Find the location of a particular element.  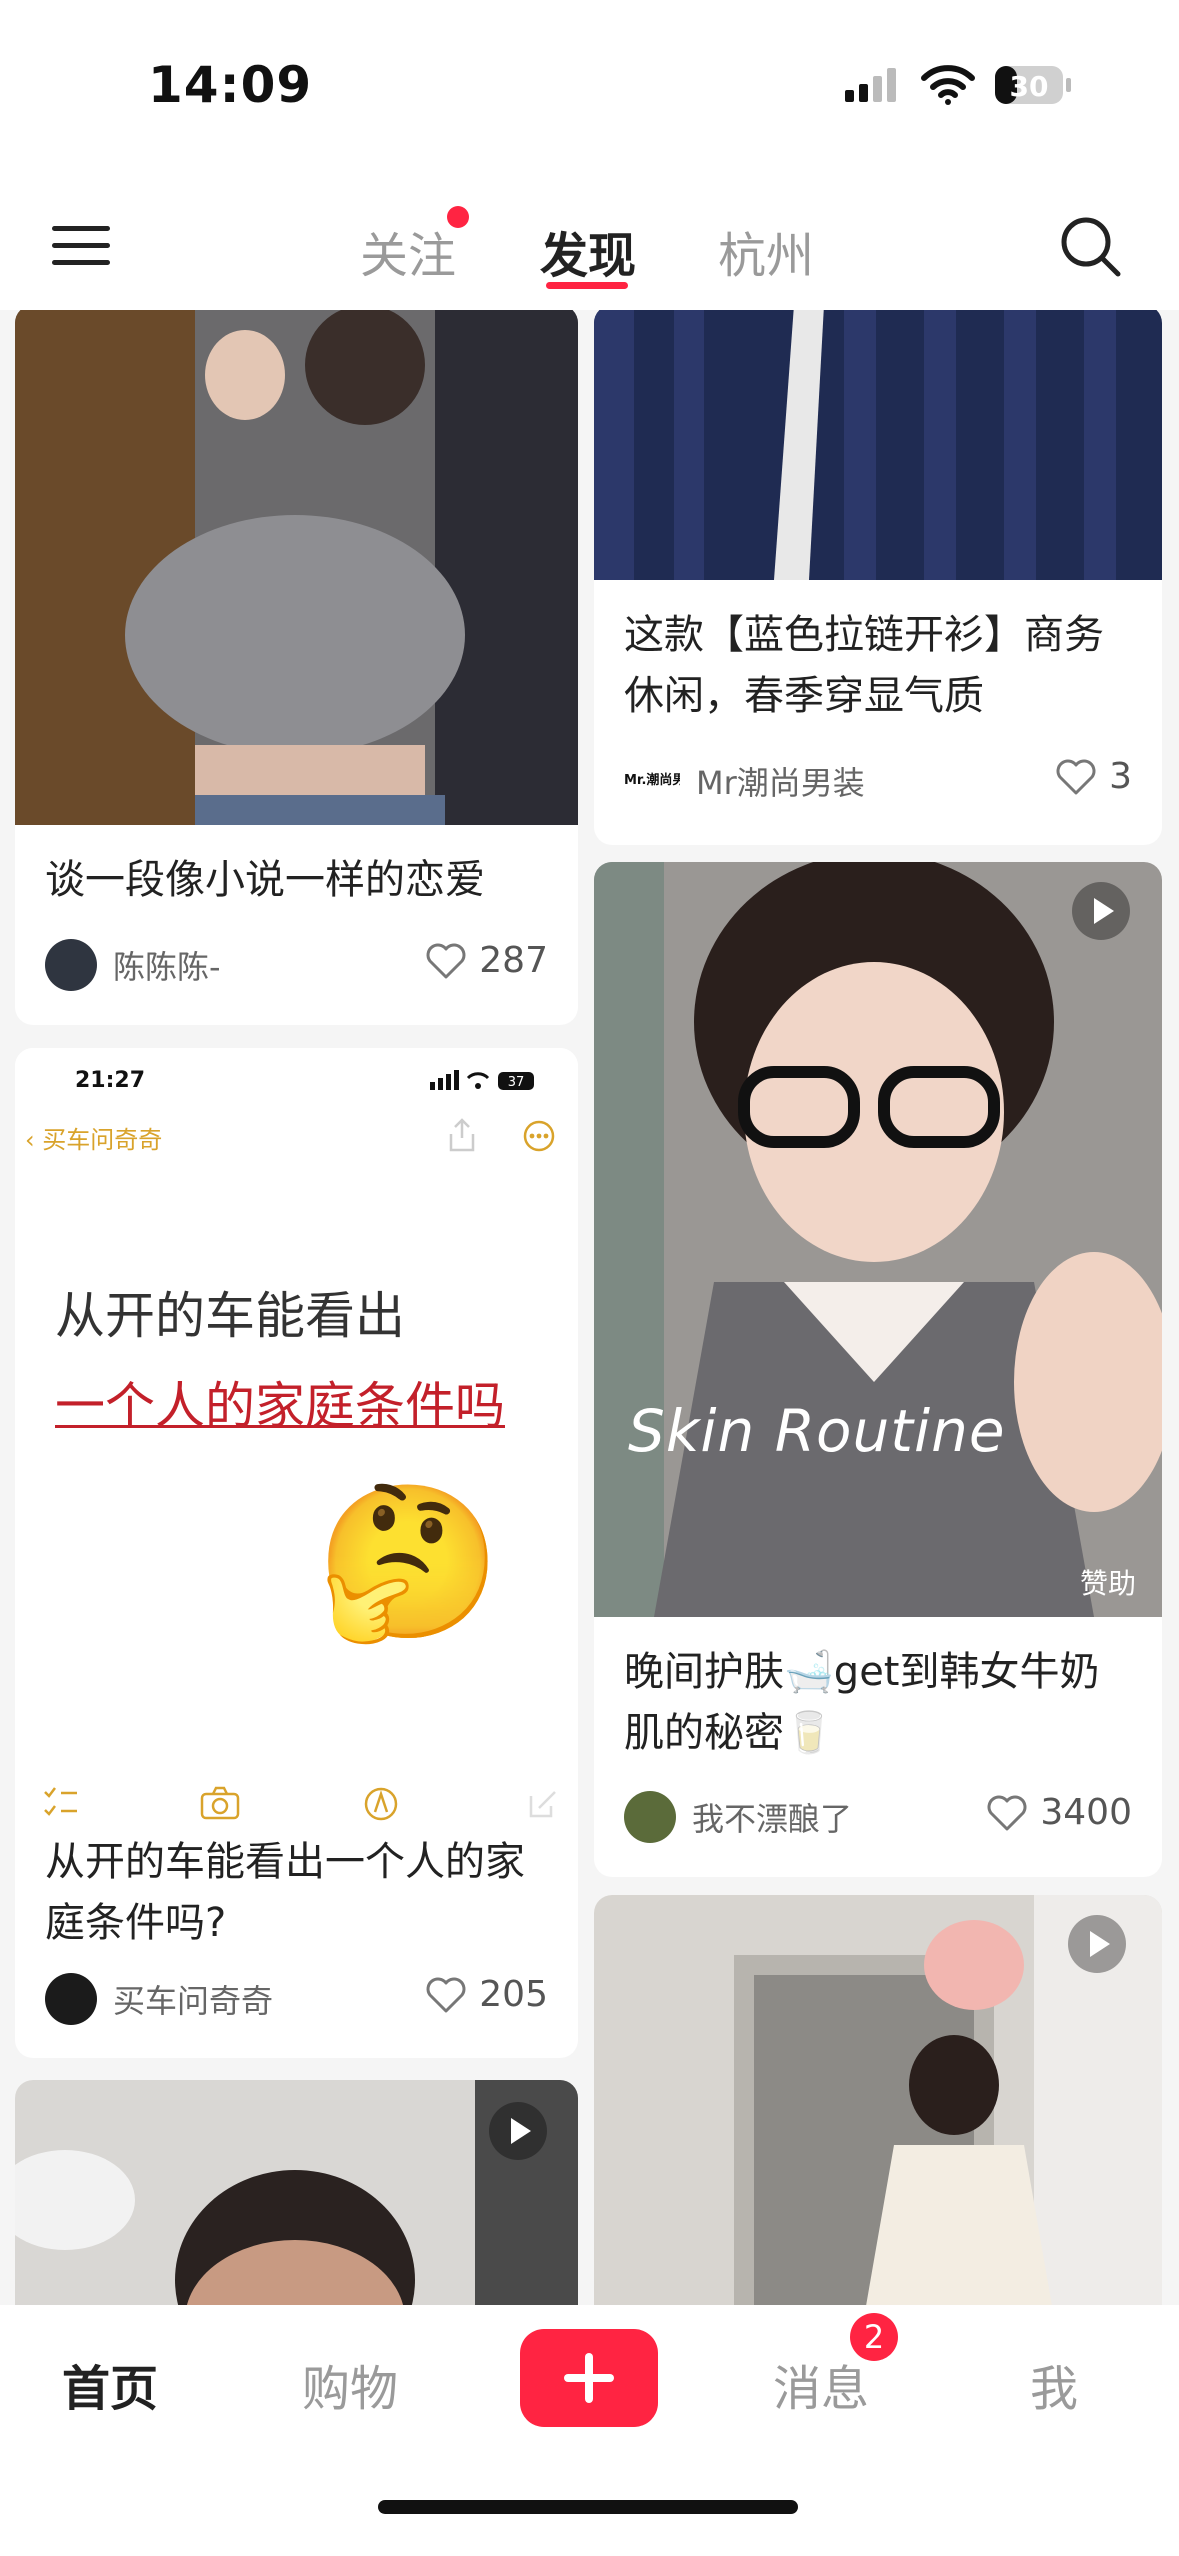

card-author: 买车问奇奇 is located at coordinates (159, 1999).